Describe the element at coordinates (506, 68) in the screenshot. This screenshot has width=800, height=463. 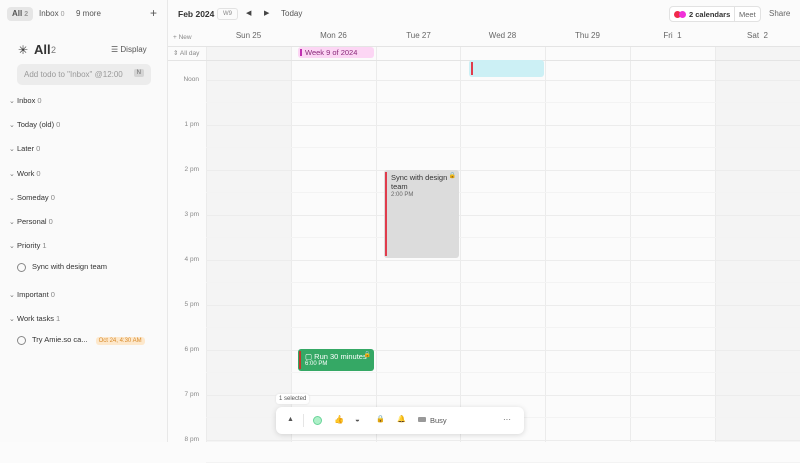
I see `selected-slot-event` at that location.